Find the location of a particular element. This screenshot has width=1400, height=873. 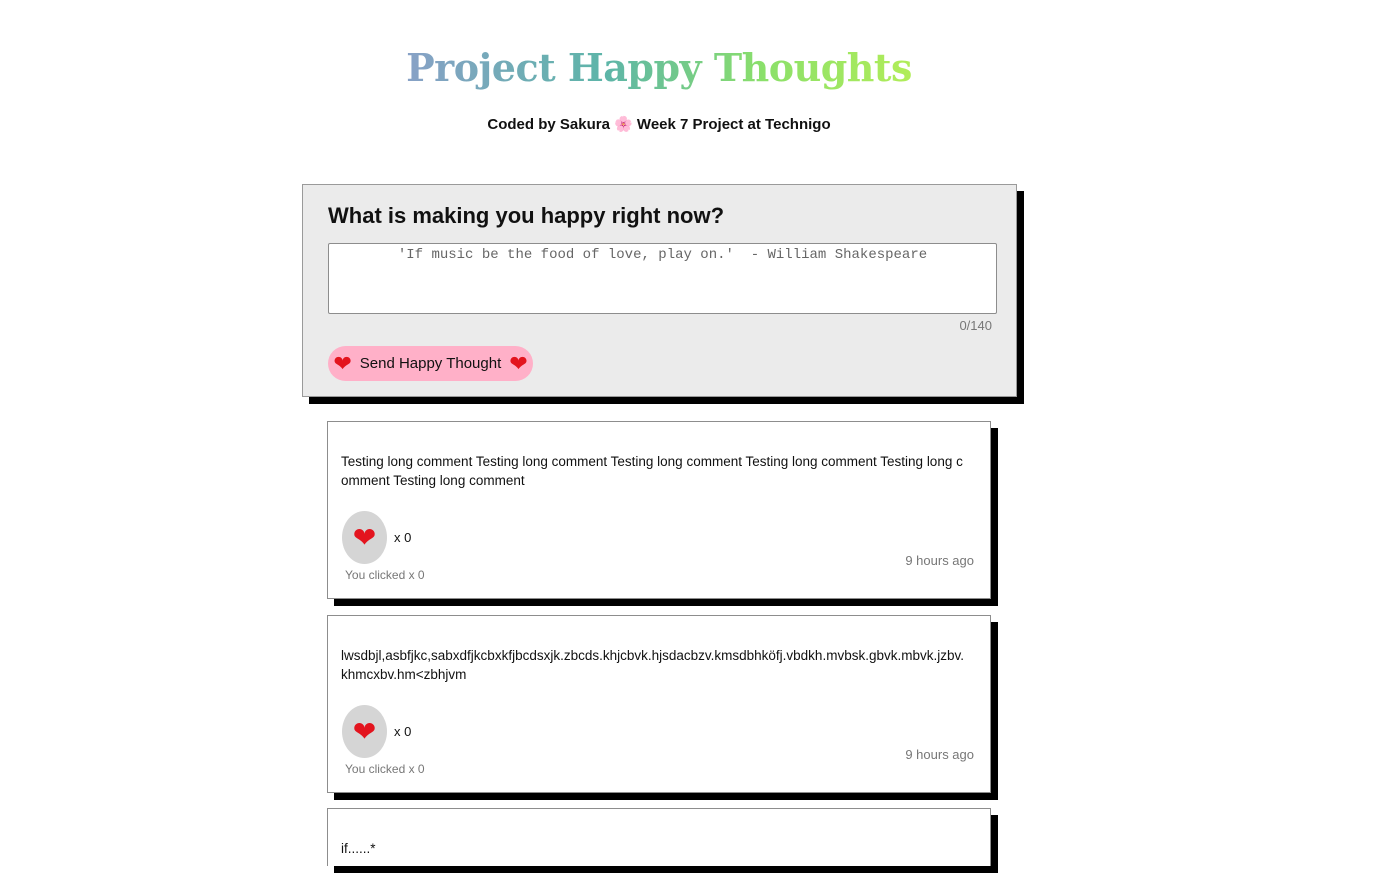

thought-message: if......* is located at coordinates (358, 848).